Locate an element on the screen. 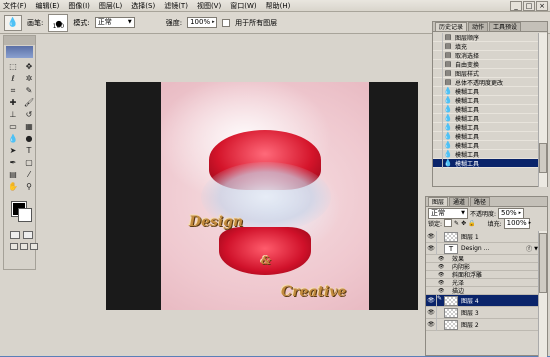 Image resolution: width=550 pixels, height=357 pixels. healing-brush-icon: ✚ is located at coordinates (13, 102).